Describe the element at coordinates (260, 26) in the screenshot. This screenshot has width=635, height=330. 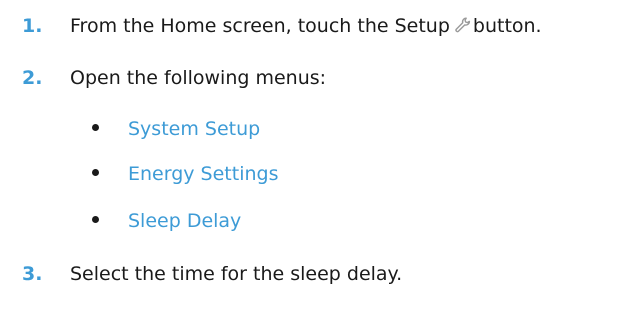
I see `step-text-before: From the Home screen, touch the Setup` at that location.